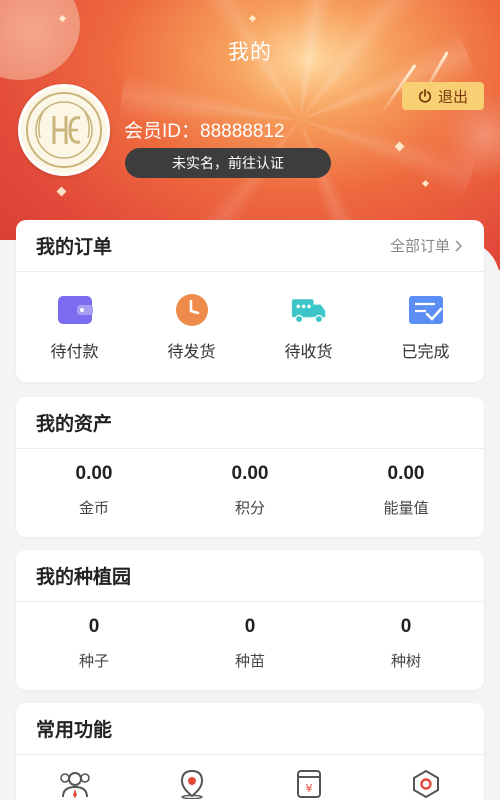 The width and height of the screenshot is (500, 800). I want to click on location-icon, so click(191, 784).